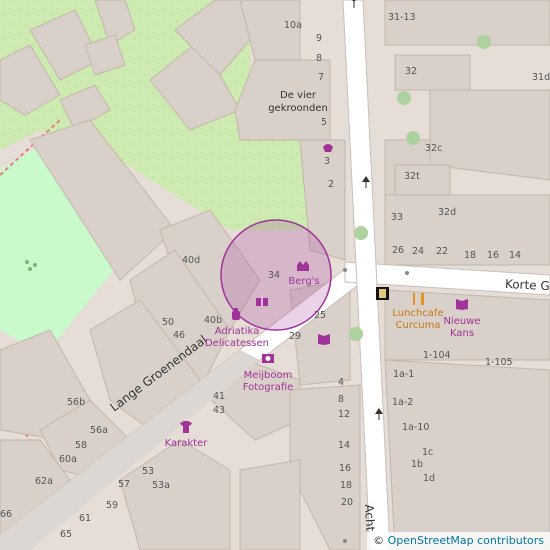 This screenshot has width=550, height=550. Describe the element at coordinates (416, 427) in the screenshot. I see `house-number: 1a-10` at that location.